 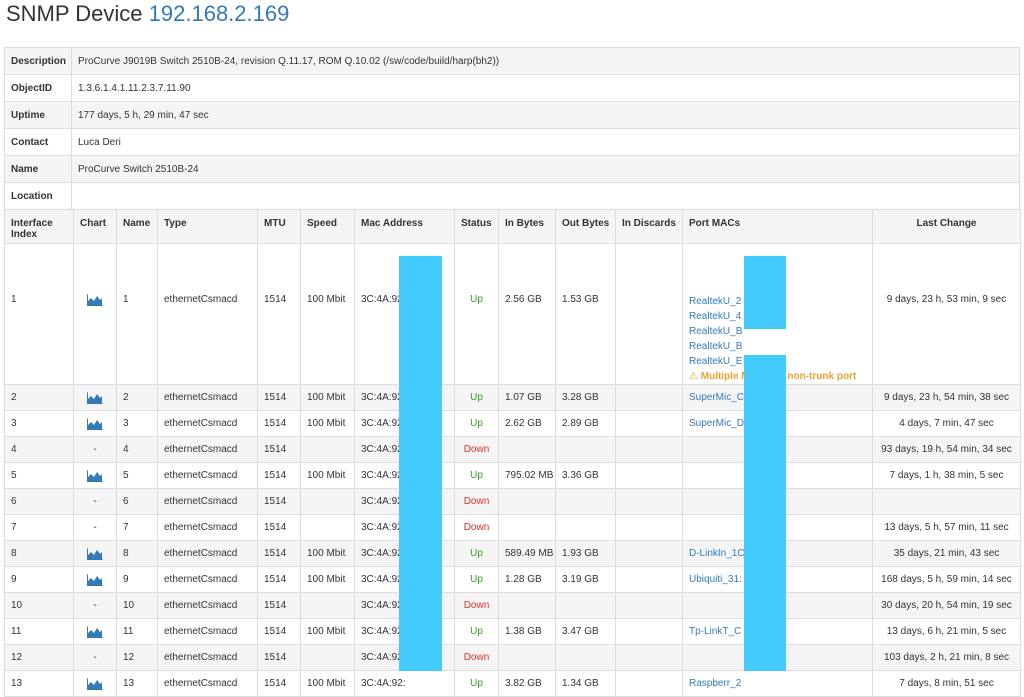 What do you see at coordinates (585, 226) in the screenshot?
I see `col-out-bytes: Out Bytes` at bounding box center [585, 226].